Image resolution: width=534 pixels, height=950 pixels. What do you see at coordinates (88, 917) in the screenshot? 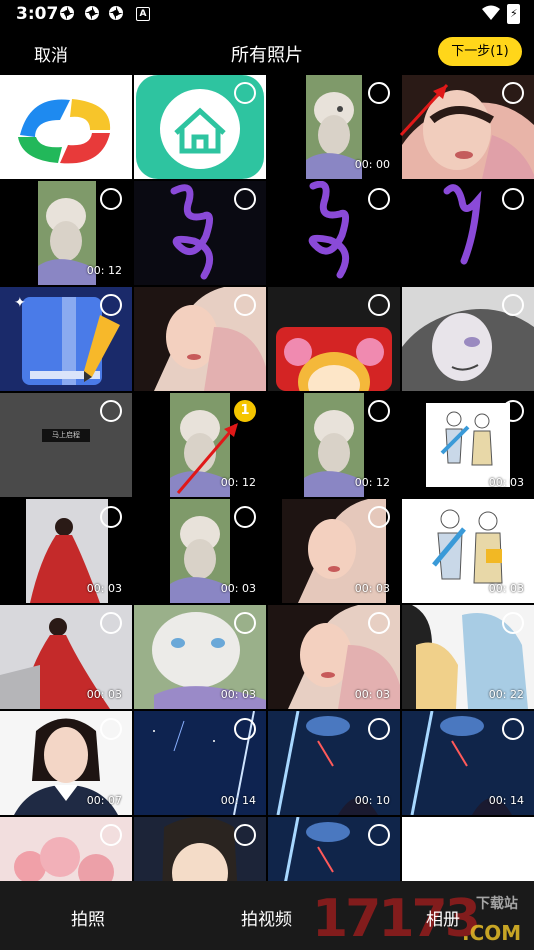
I see `tab-take-photo: 拍照` at bounding box center [88, 917].